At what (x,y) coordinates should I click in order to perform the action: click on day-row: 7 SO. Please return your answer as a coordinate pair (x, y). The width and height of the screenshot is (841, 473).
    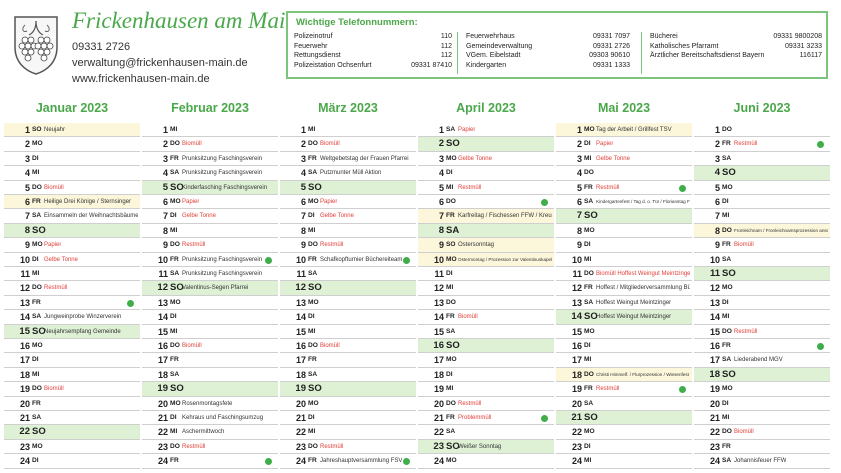
    Looking at the image, I should click on (624, 216).